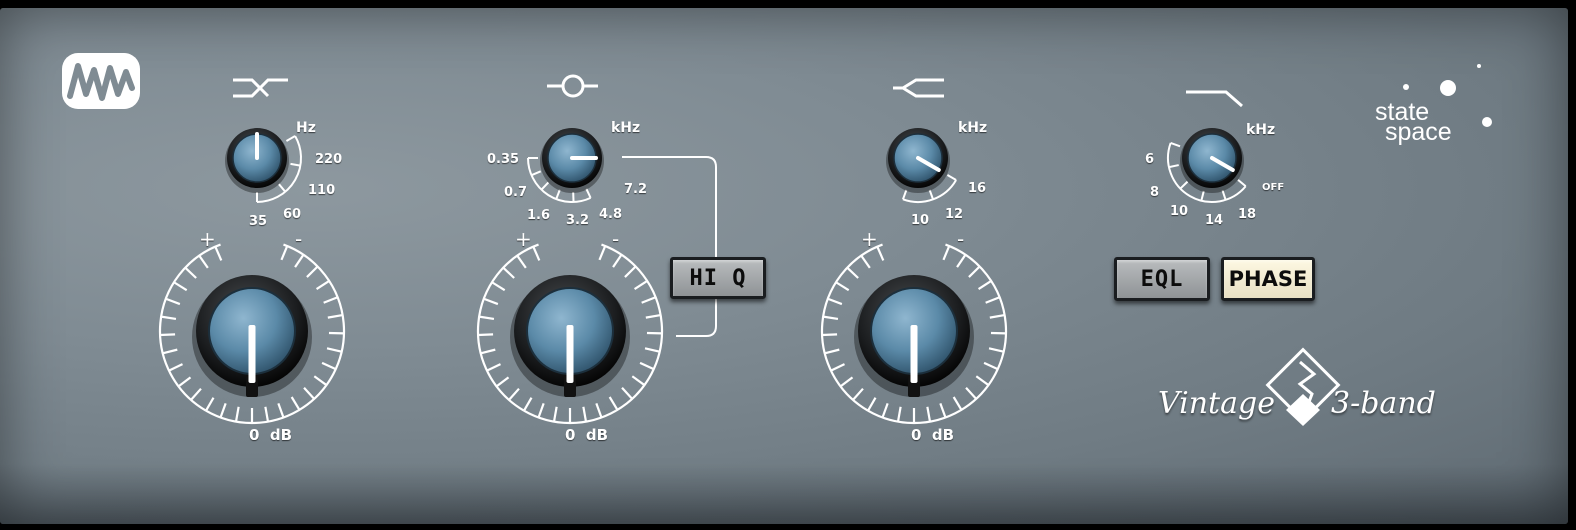  Describe the element at coordinates (207, 239) in the screenshot. I see `low-gain-plus-label: +` at that location.